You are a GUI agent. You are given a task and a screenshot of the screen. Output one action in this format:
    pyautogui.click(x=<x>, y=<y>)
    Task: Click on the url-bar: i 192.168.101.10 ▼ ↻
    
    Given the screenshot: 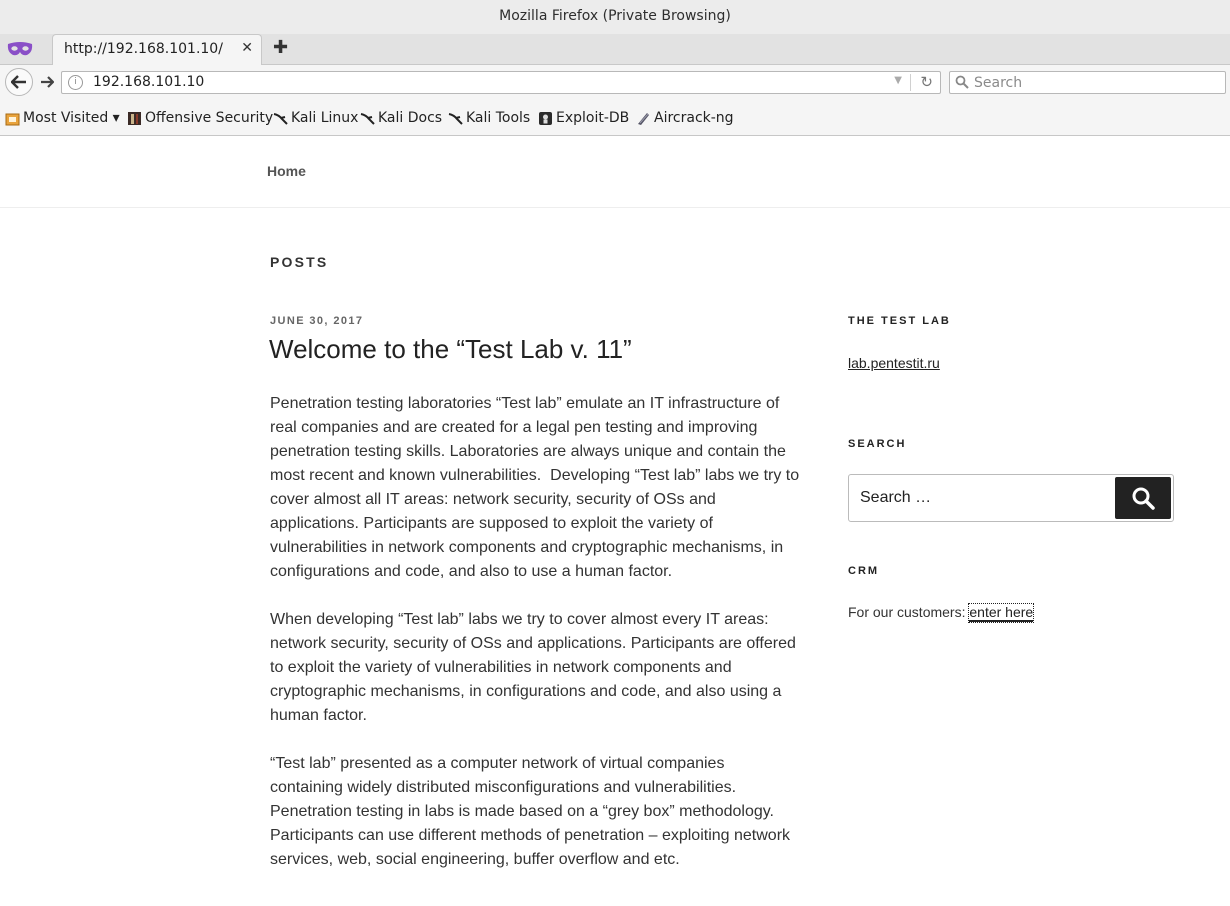 What is the action you would take?
    pyautogui.click(x=501, y=82)
    